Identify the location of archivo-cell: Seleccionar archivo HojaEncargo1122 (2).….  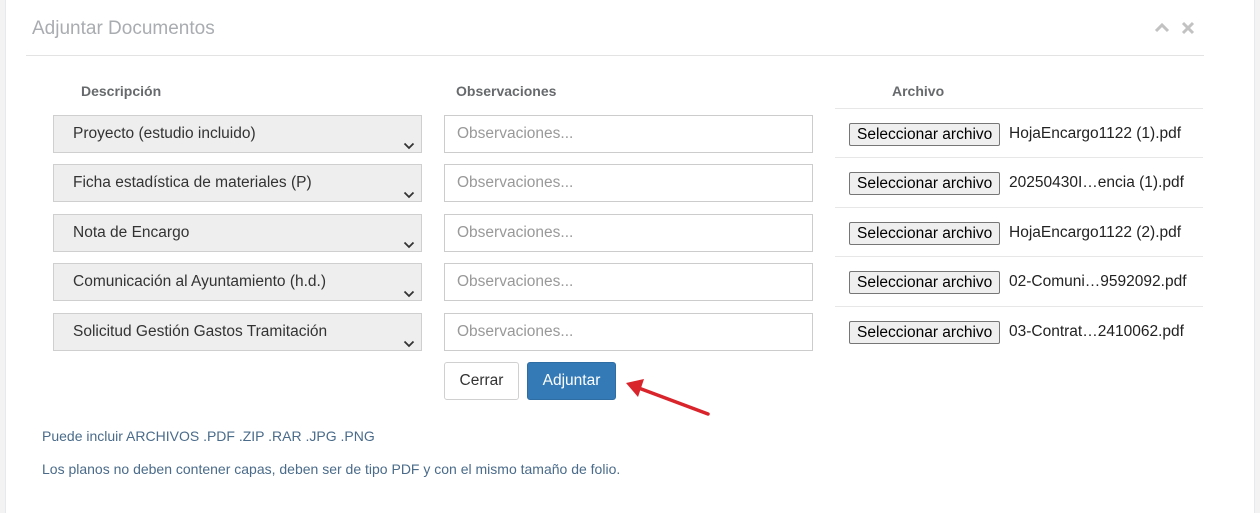
(1019, 232).